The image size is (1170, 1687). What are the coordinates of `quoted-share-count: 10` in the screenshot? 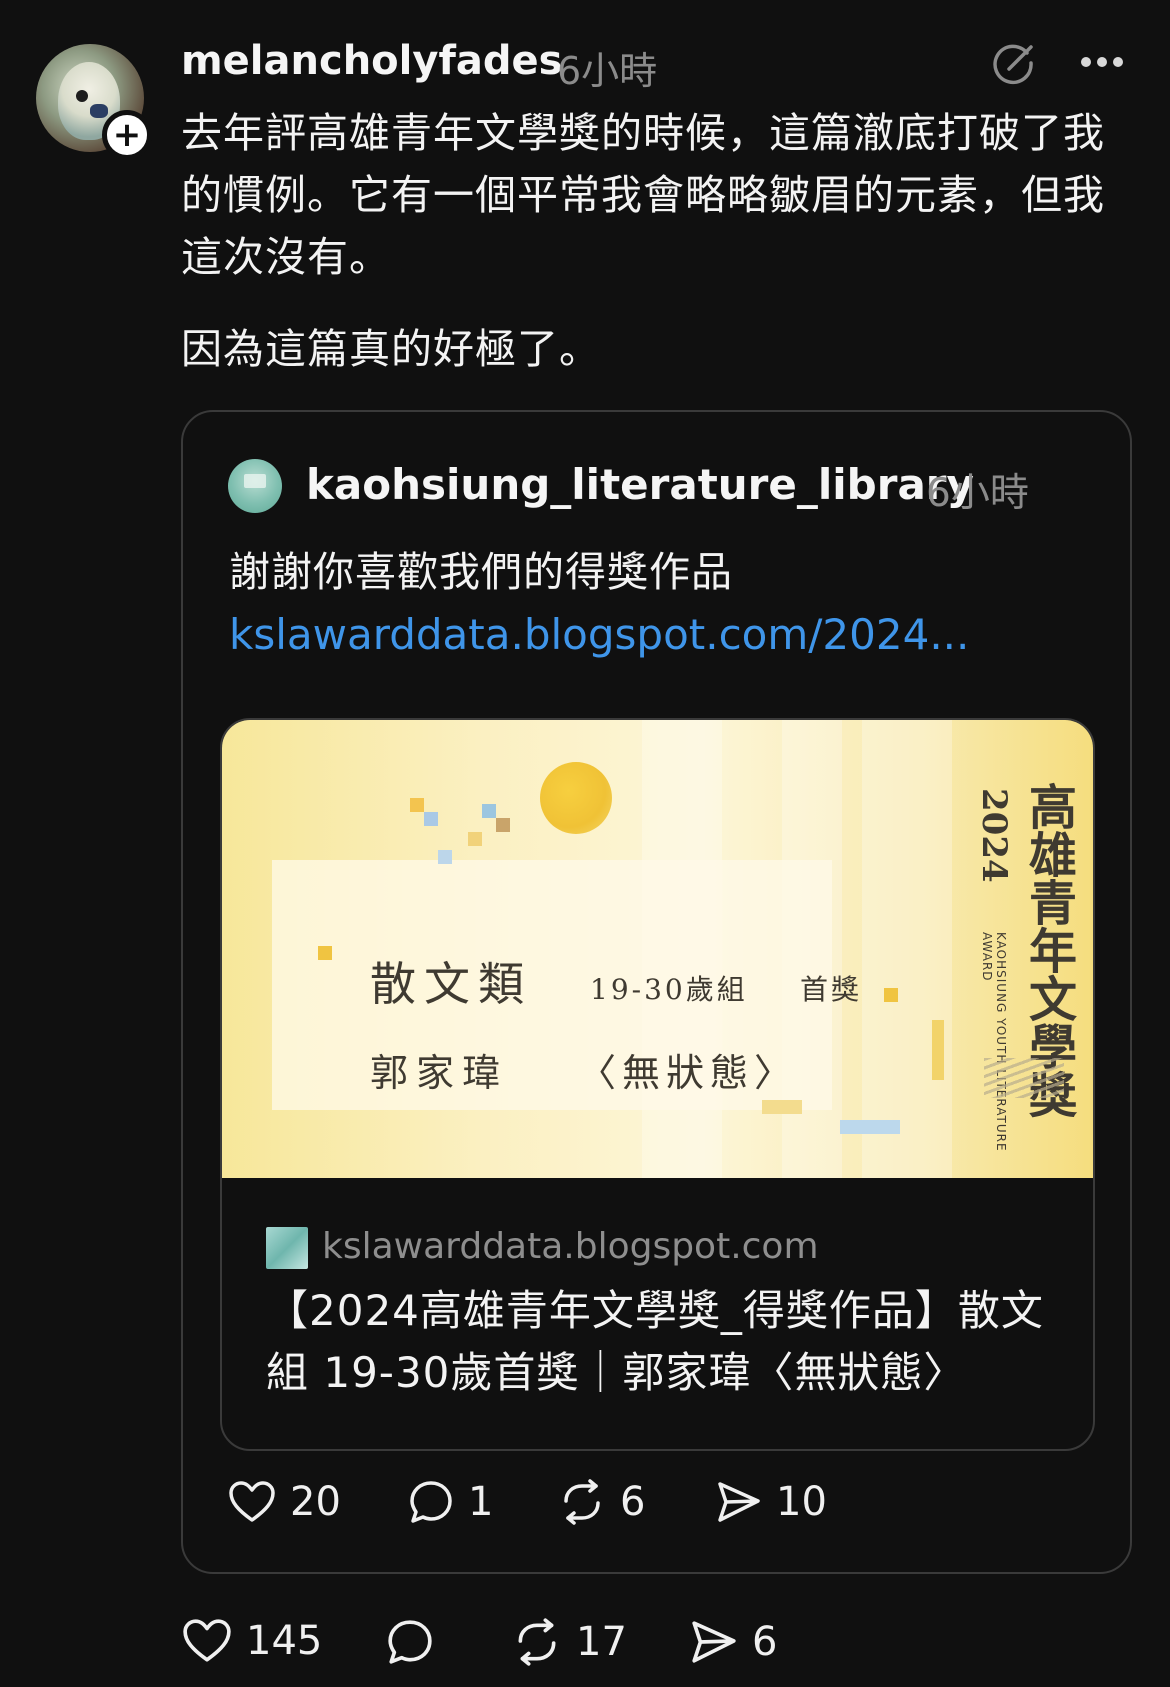 It's located at (801, 1502).